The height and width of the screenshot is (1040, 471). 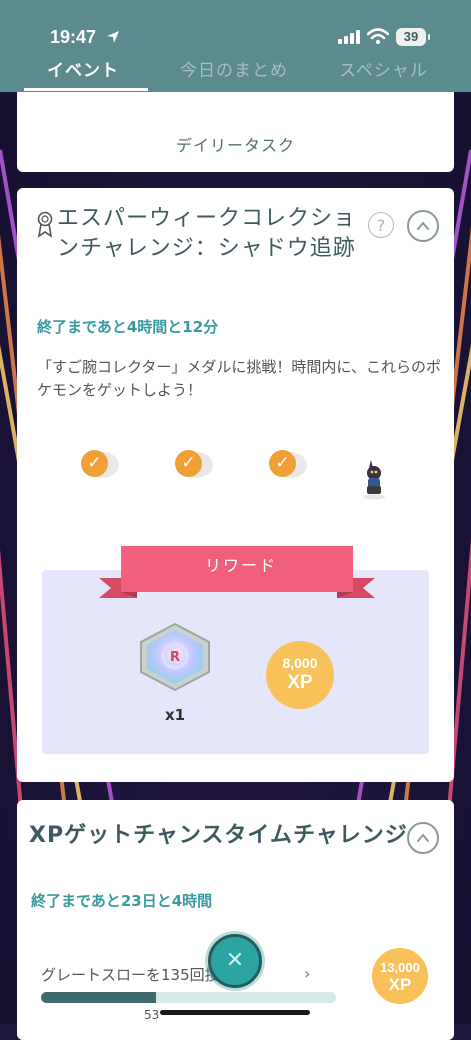 I want to click on active-tab-indicator, so click(x=86, y=89).